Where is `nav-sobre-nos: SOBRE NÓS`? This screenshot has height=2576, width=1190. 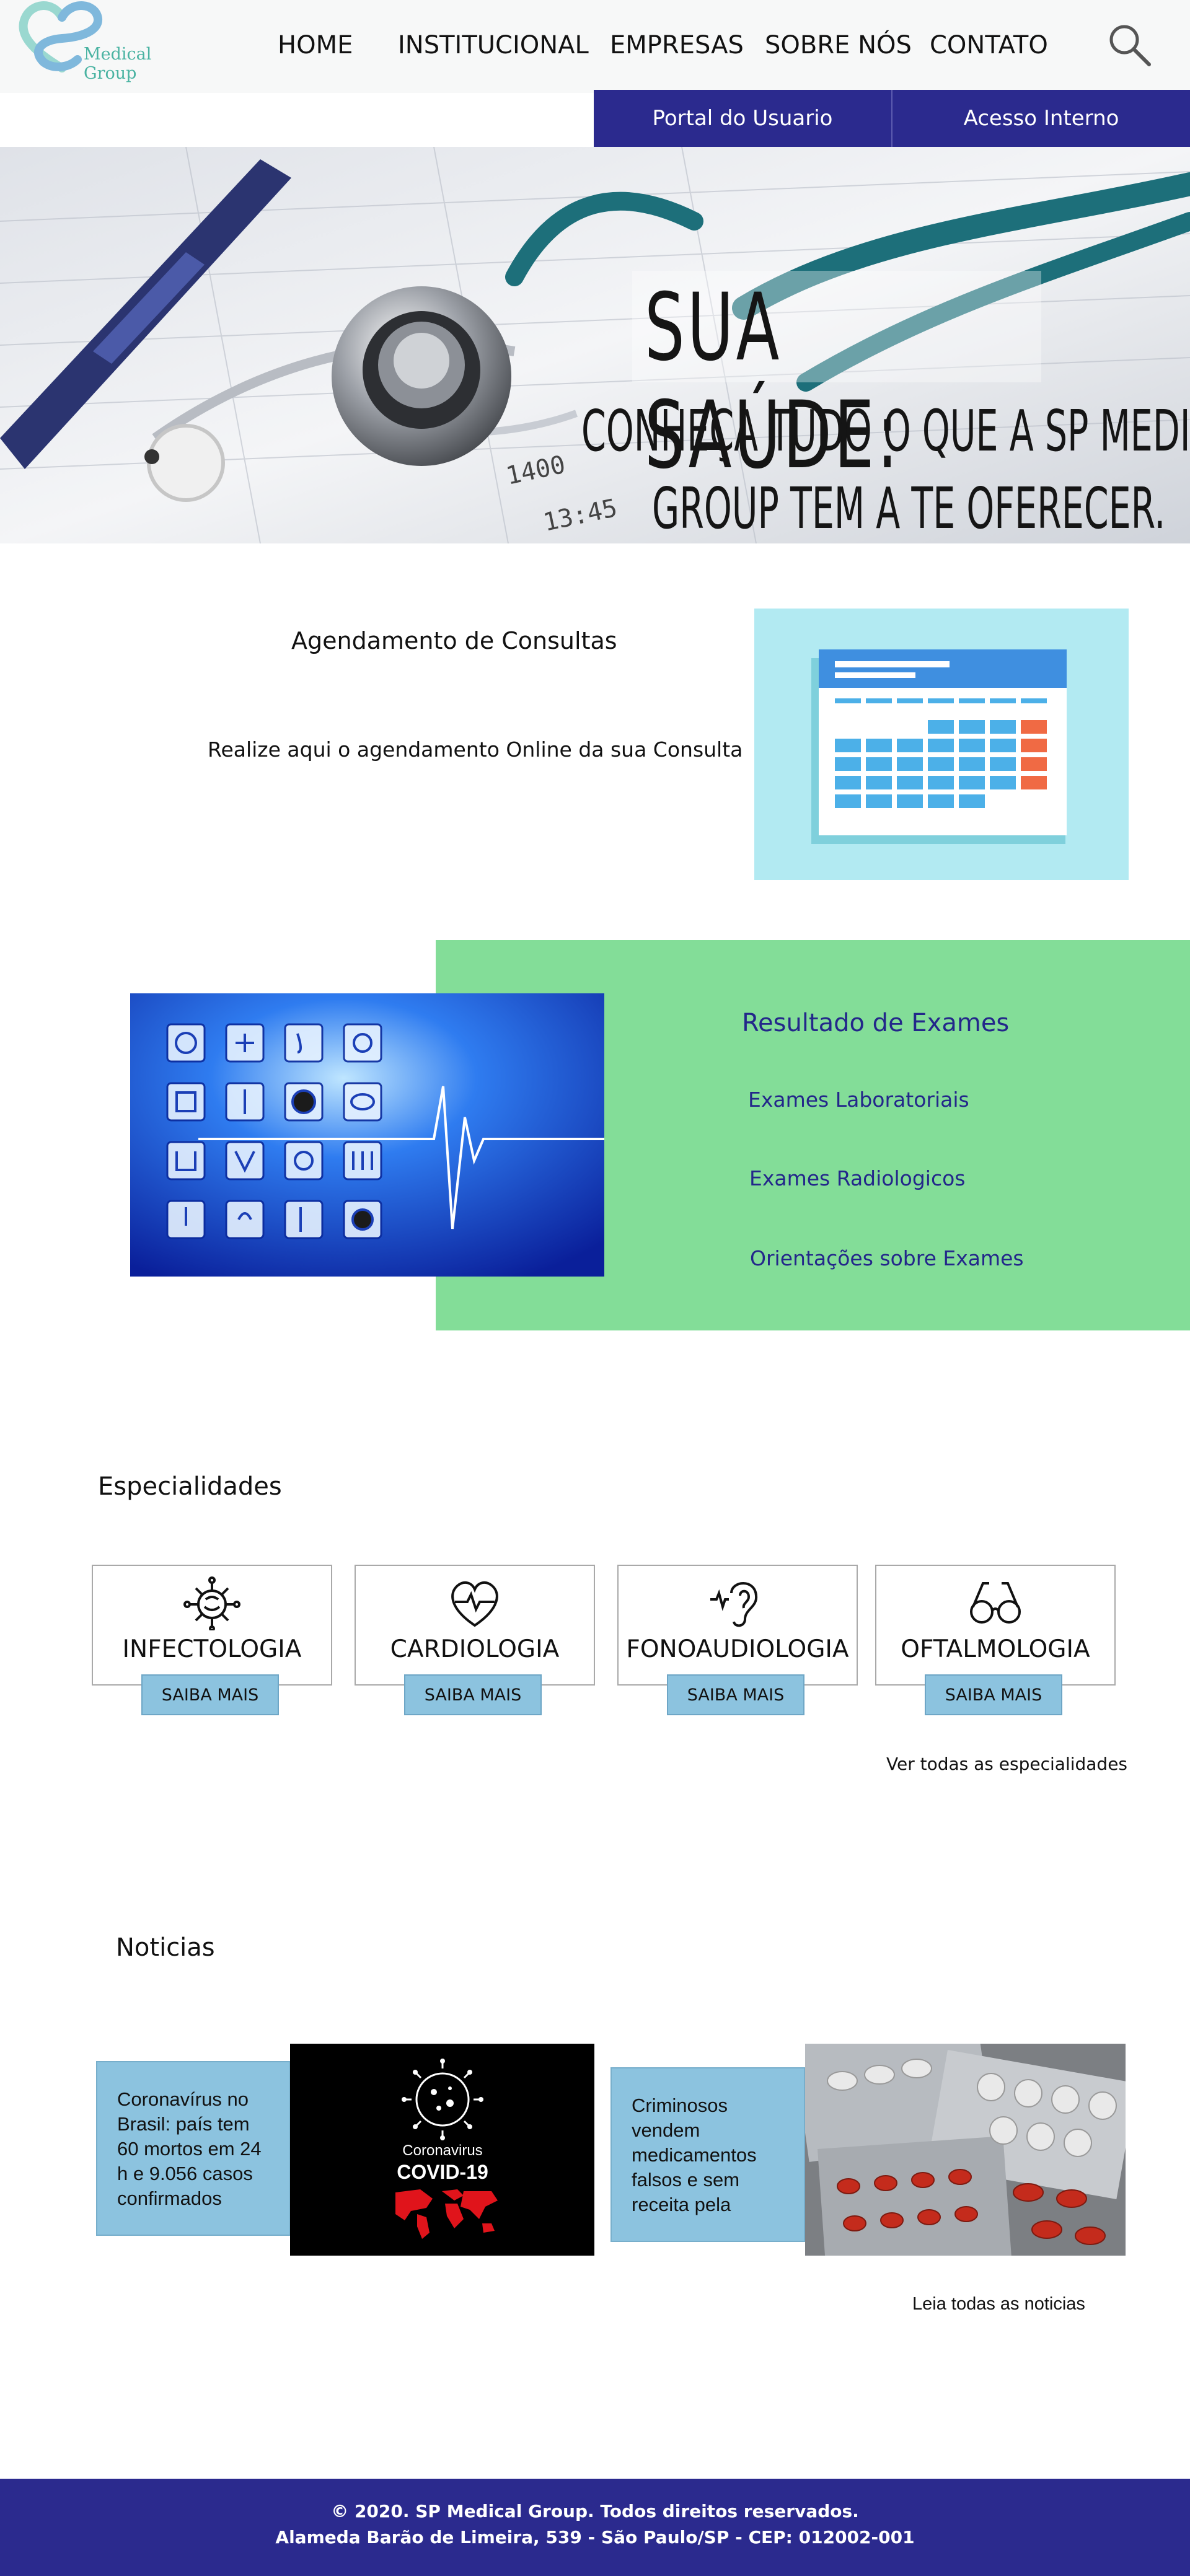
nav-sobre-nos: SOBRE NÓS is located at coordinates (838, 45).